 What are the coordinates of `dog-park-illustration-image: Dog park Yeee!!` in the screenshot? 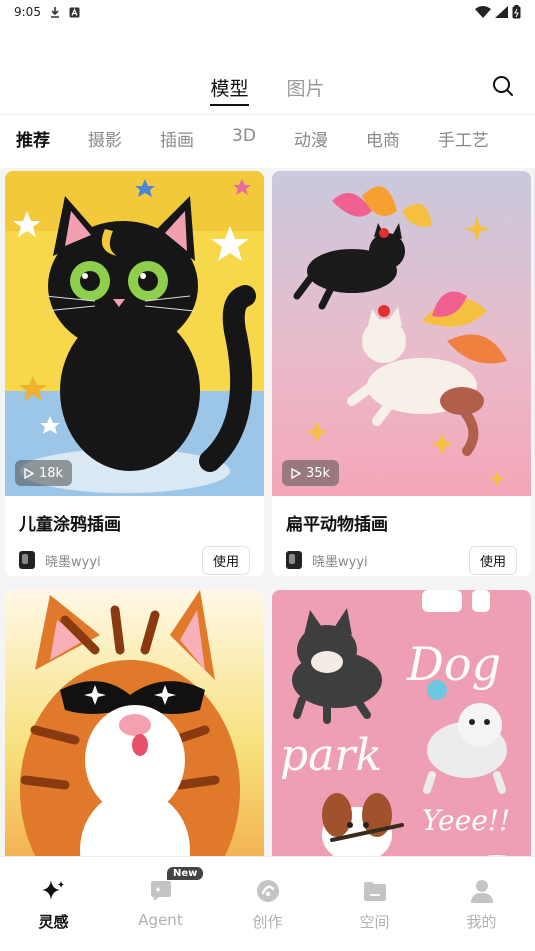 It's located at (401, 723).